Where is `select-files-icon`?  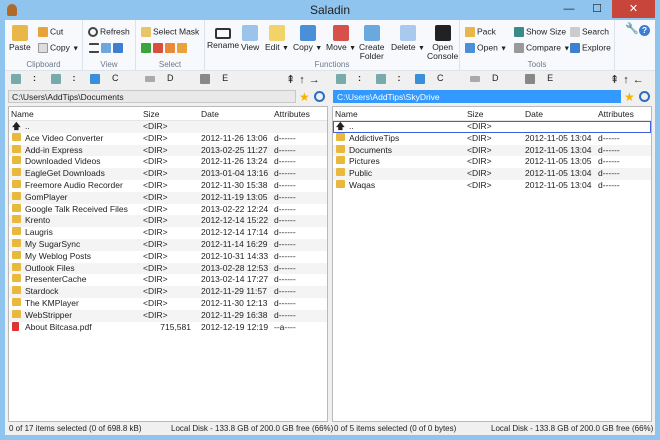
select-files-icon is located at coordinates (170, 48).